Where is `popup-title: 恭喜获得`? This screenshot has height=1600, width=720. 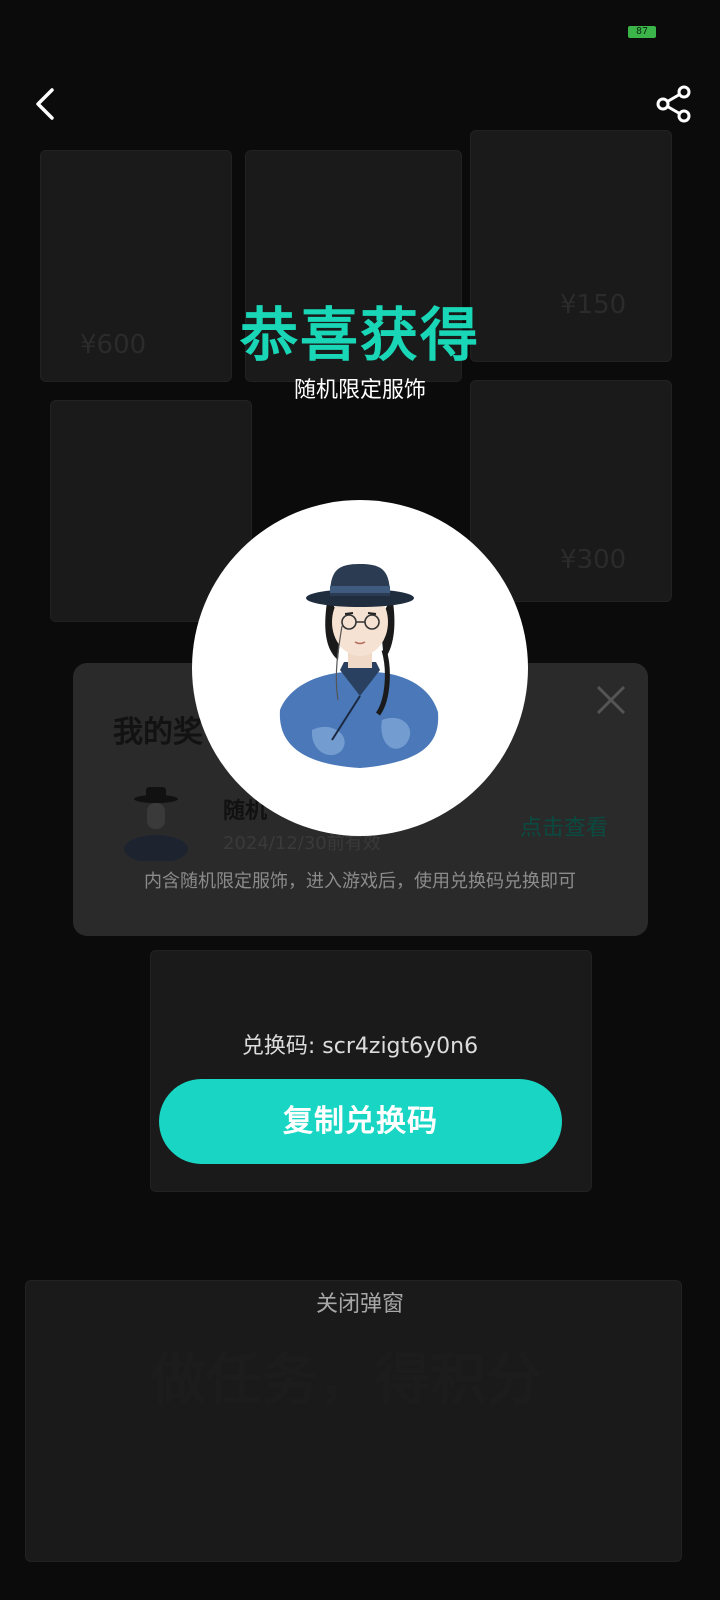
popup-title: 恭喜获得 is located at coordinates (359, 335).